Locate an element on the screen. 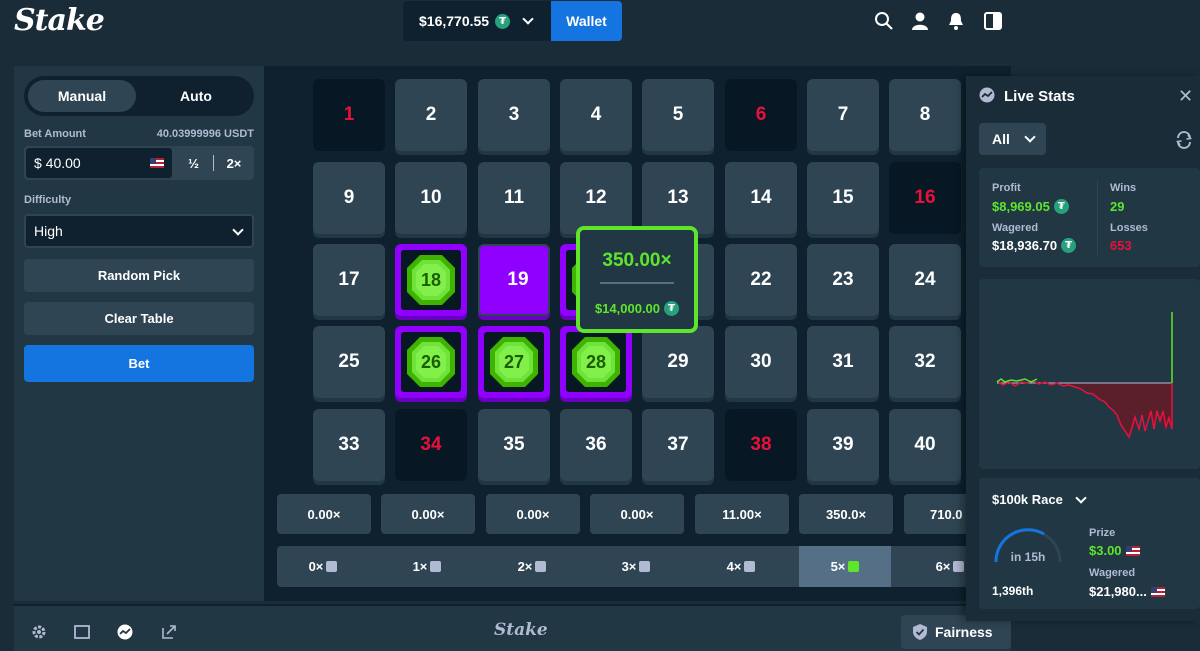  keno-tile-4: 4 is located at coordinates (596, 115).